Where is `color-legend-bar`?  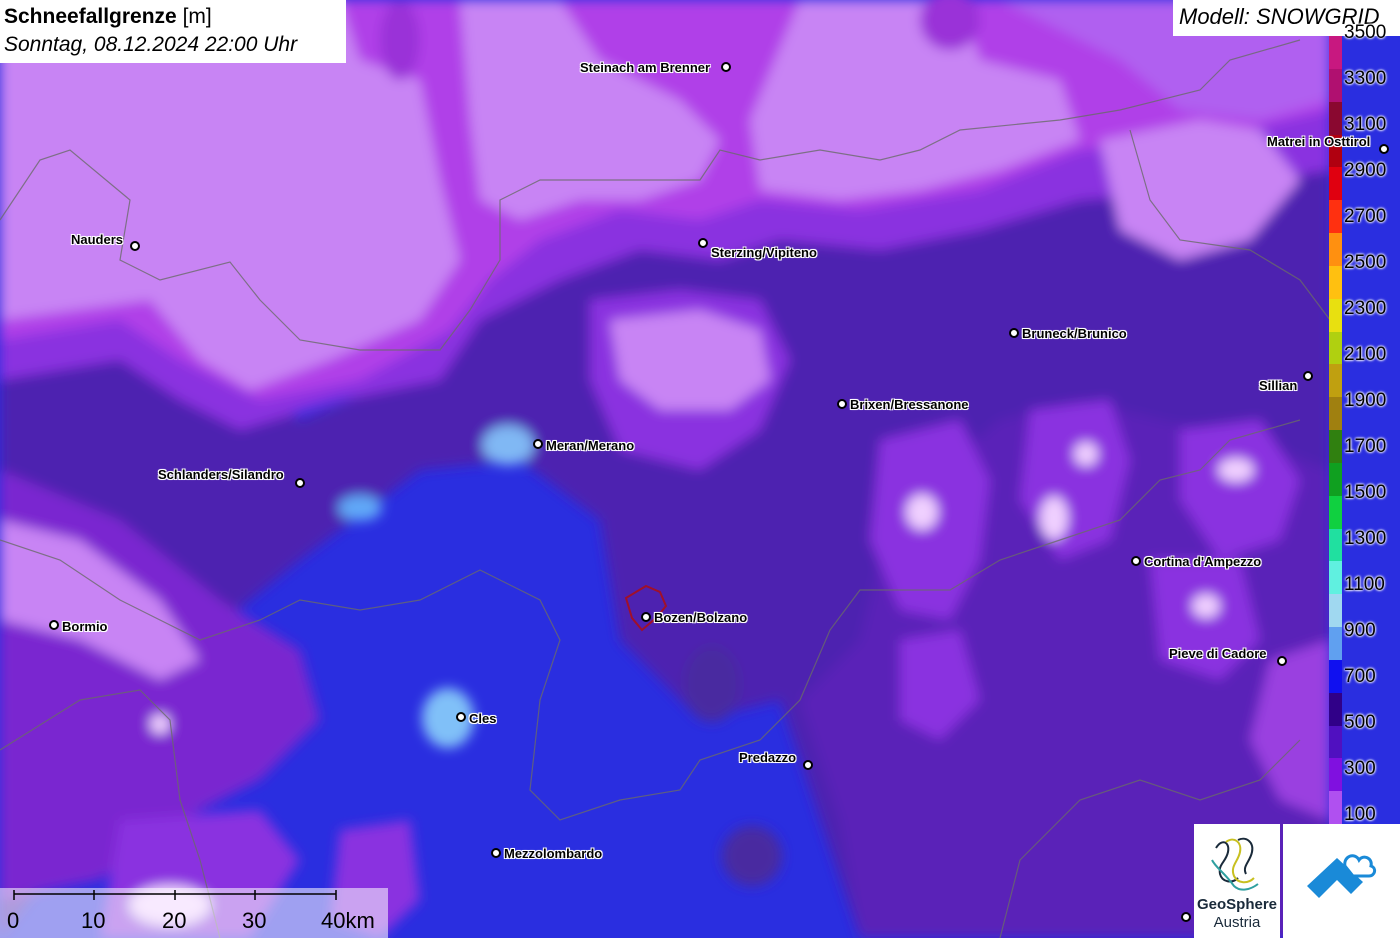
color-legend-bar is located at coordinates (1335, 430).